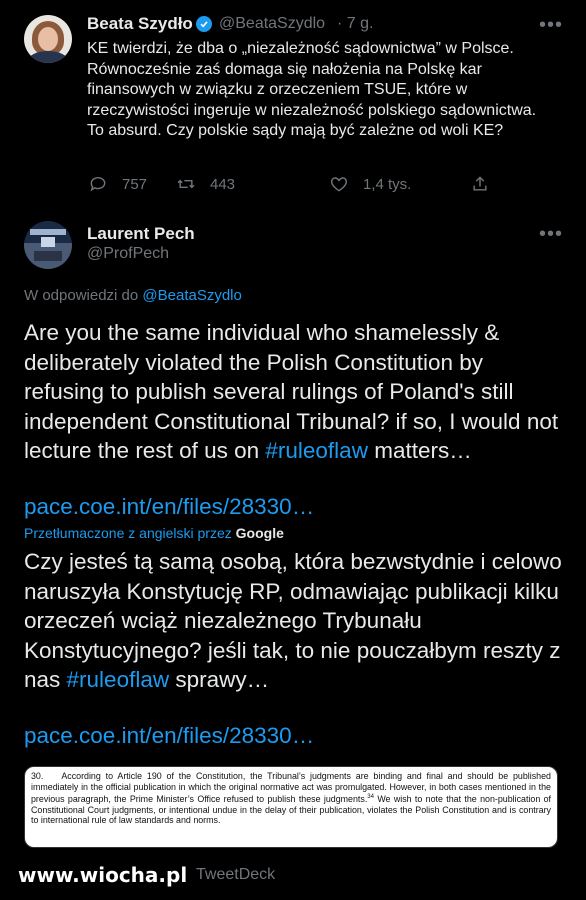 This screenshot has height=900, width=586. What do you see at coordinates (81, 295) in the screenshot?
I see `replying-to-label: W odpowiedzi do` at bounding box center [81, 295].